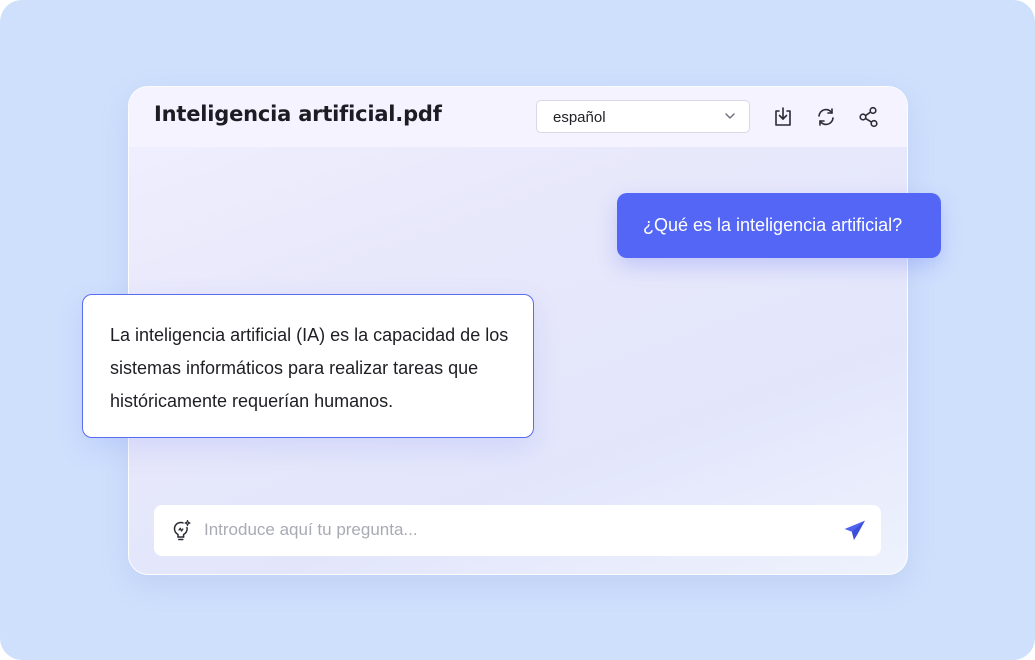  I want to click on share-icon, so click(868, 117).